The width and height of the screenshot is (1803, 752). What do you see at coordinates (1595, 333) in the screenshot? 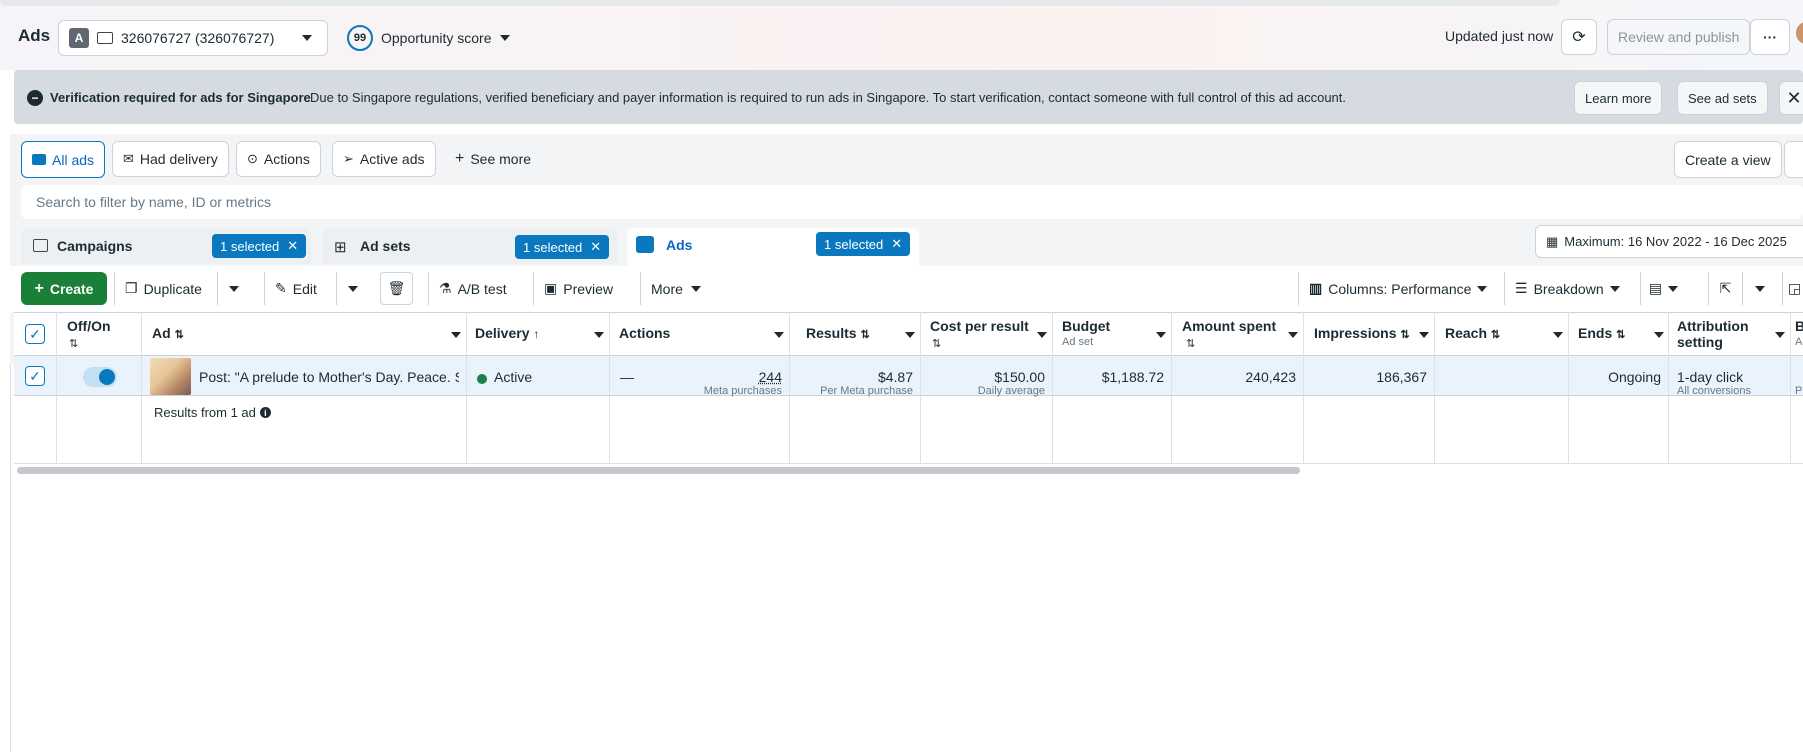
I see `header-ends-label: Ends` at bounding box center [1595, 333].